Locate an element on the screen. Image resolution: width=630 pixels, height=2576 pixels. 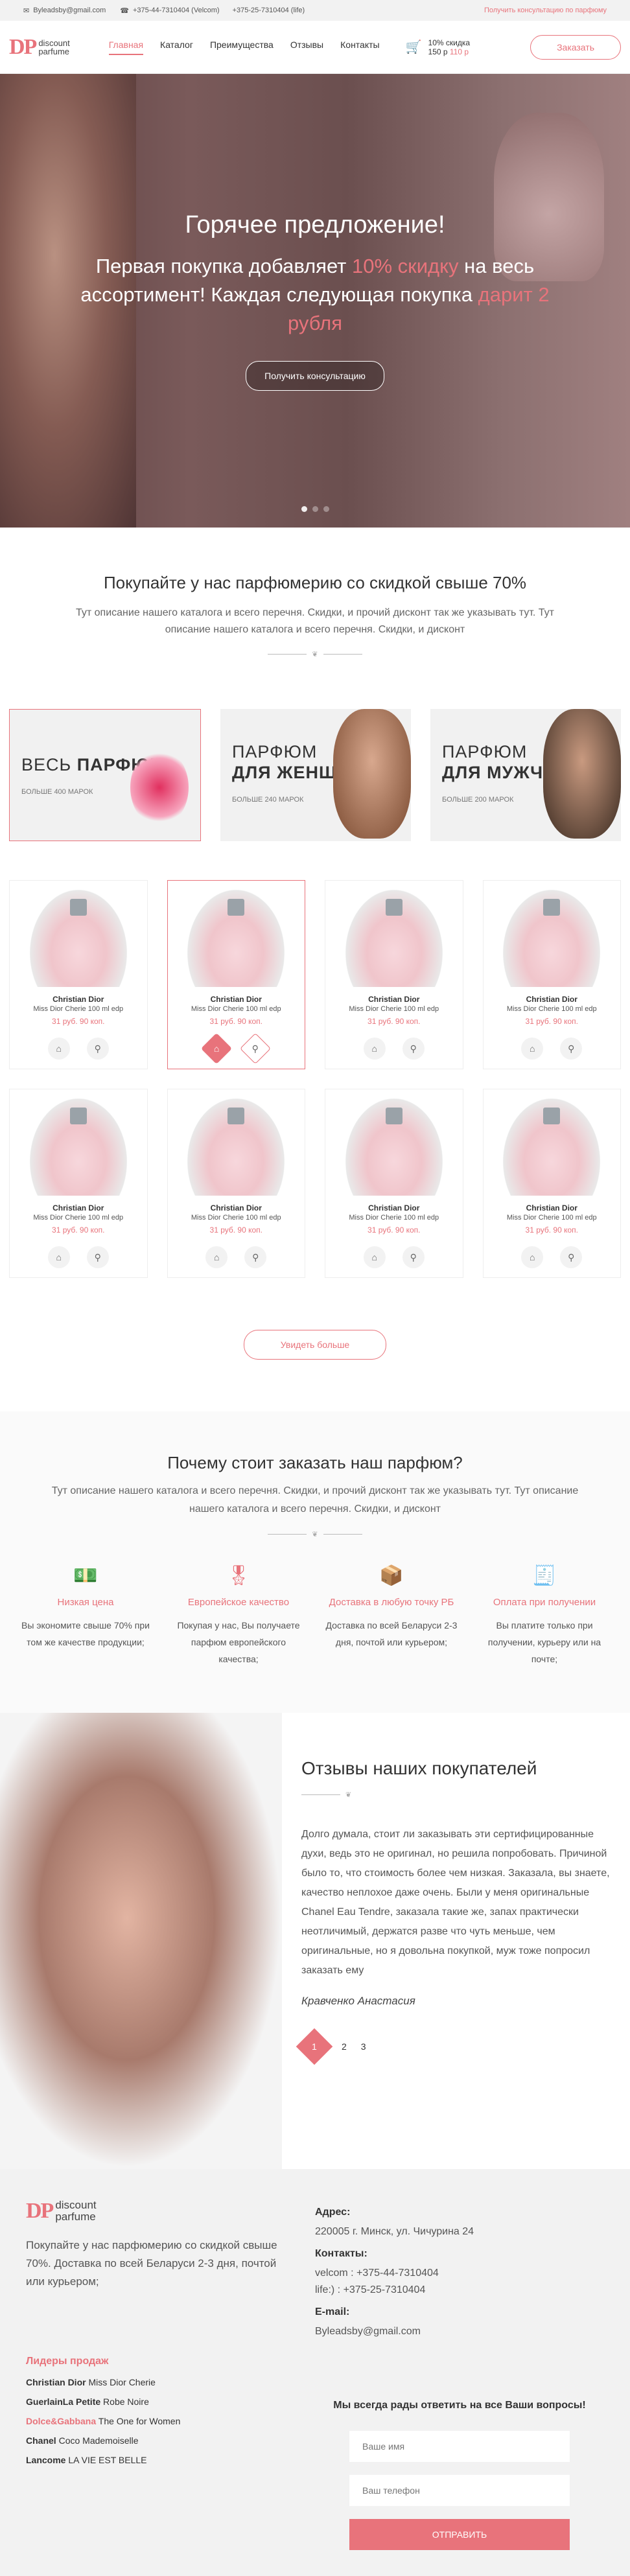
mail-icon: ✉ is located at coordinates (26, 11).